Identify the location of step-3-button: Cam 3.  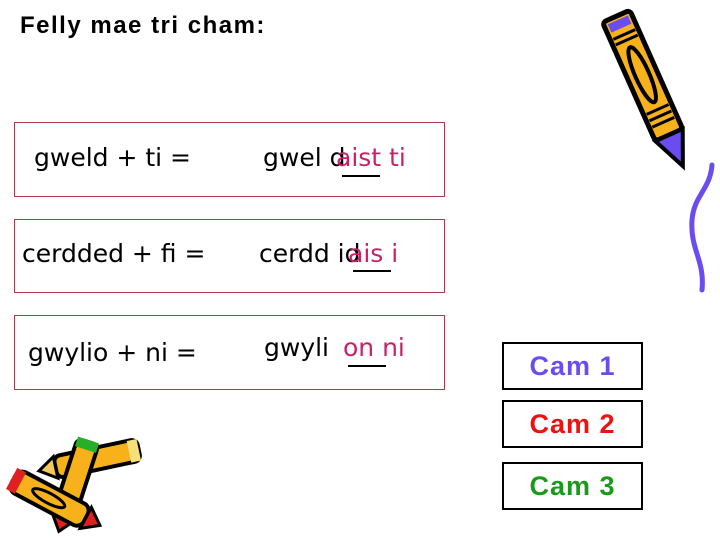
(572, 486).